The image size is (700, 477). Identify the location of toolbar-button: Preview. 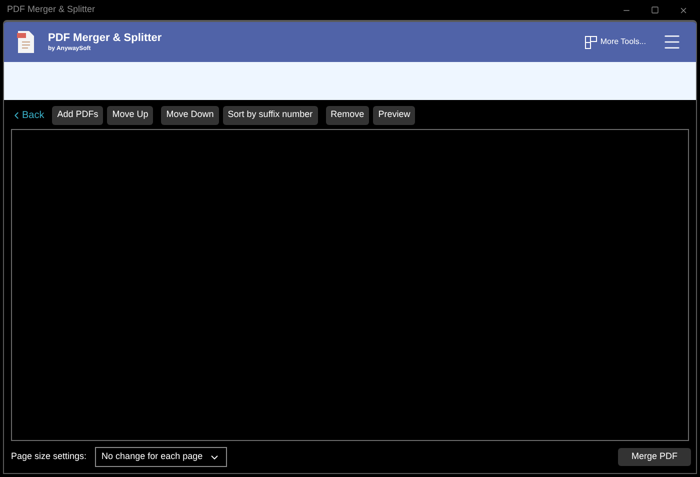
(394, 115).